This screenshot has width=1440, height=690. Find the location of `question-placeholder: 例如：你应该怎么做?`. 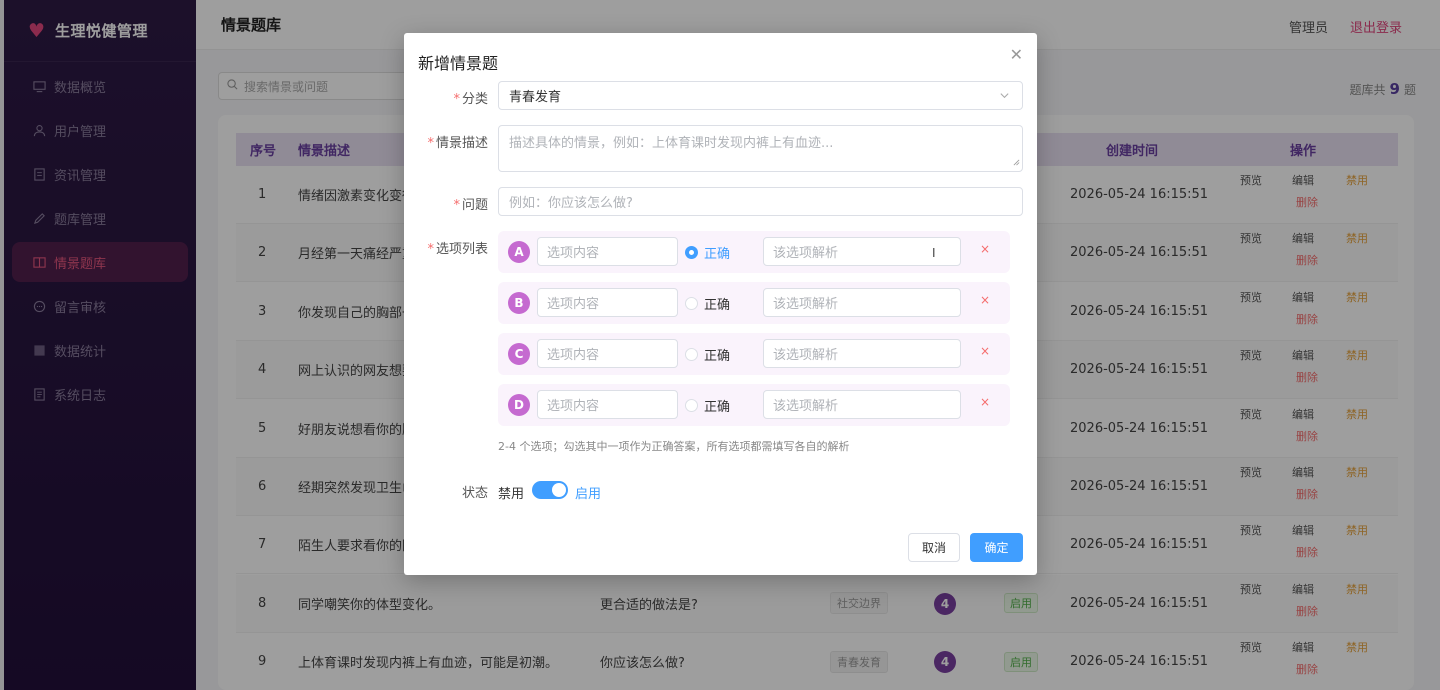

question-placeholder: 例如：你应该怎么做? is located at coordinates (571, 203).